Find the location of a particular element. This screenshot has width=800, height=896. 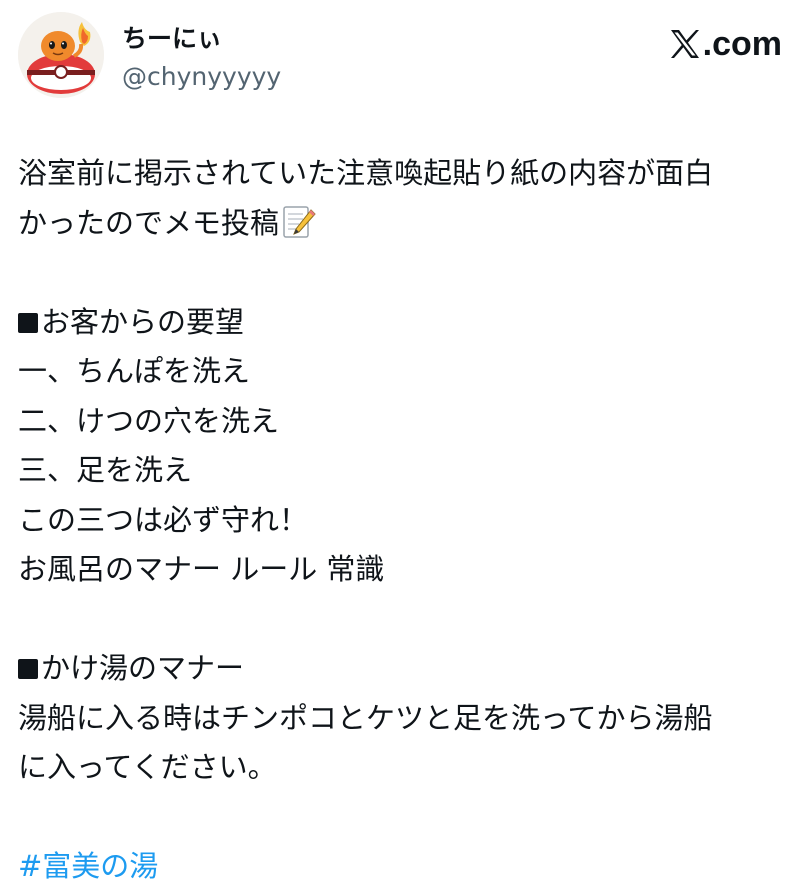

tweet-line-text: お風呂のマナー ルール 常識 is located at coordinates (201, 569).